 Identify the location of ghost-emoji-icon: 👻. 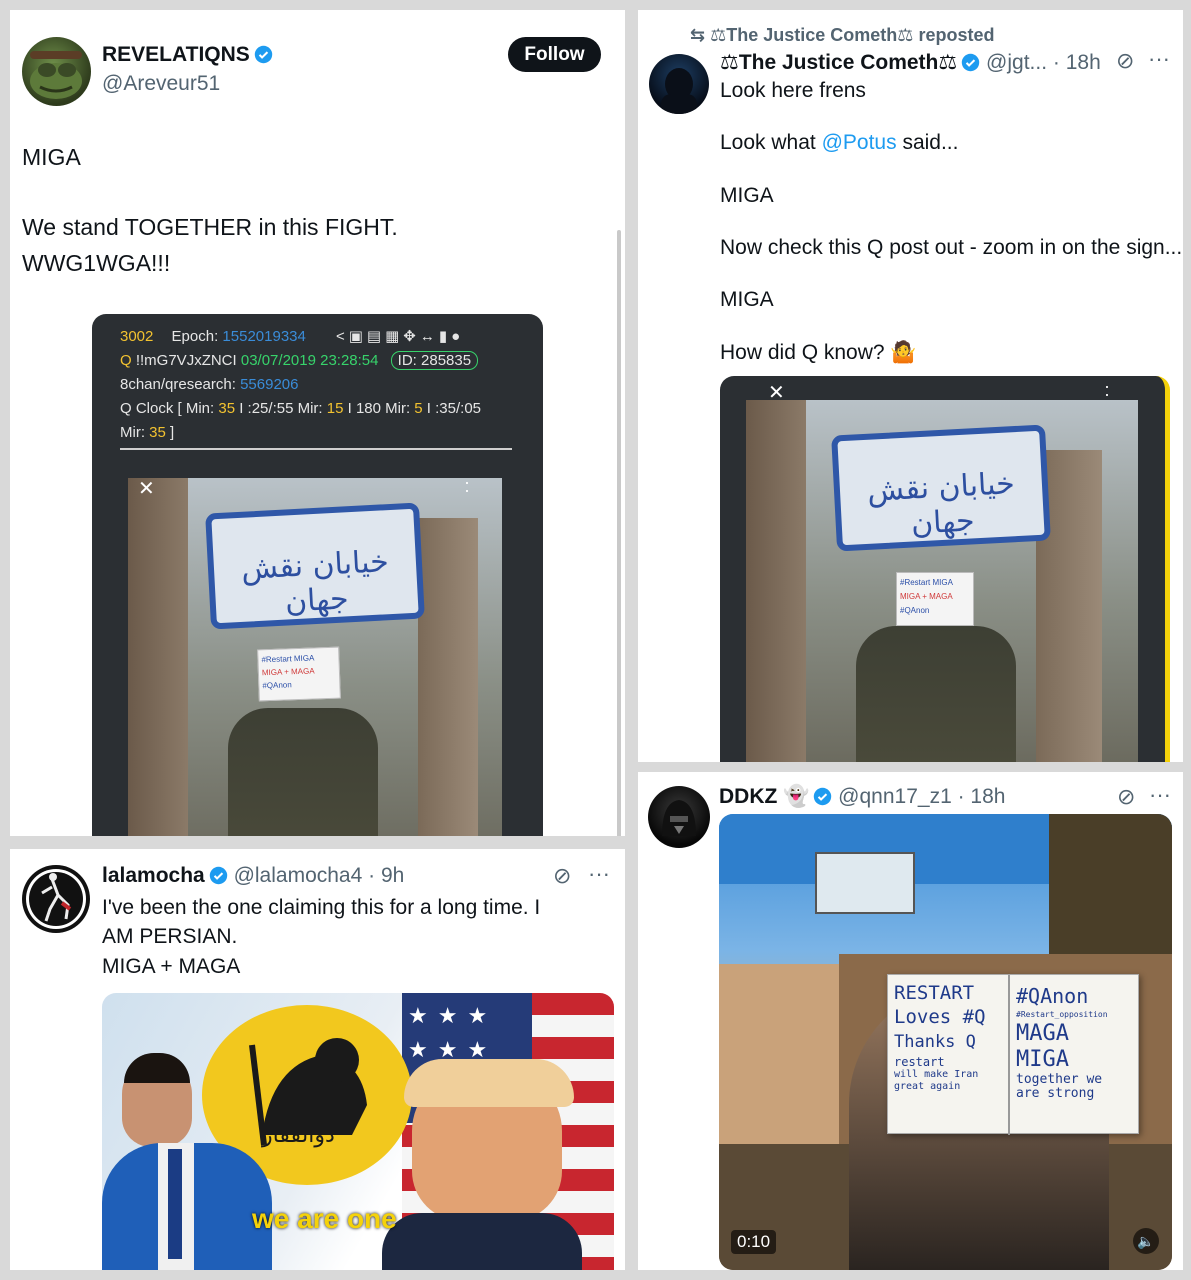
(796, 796).